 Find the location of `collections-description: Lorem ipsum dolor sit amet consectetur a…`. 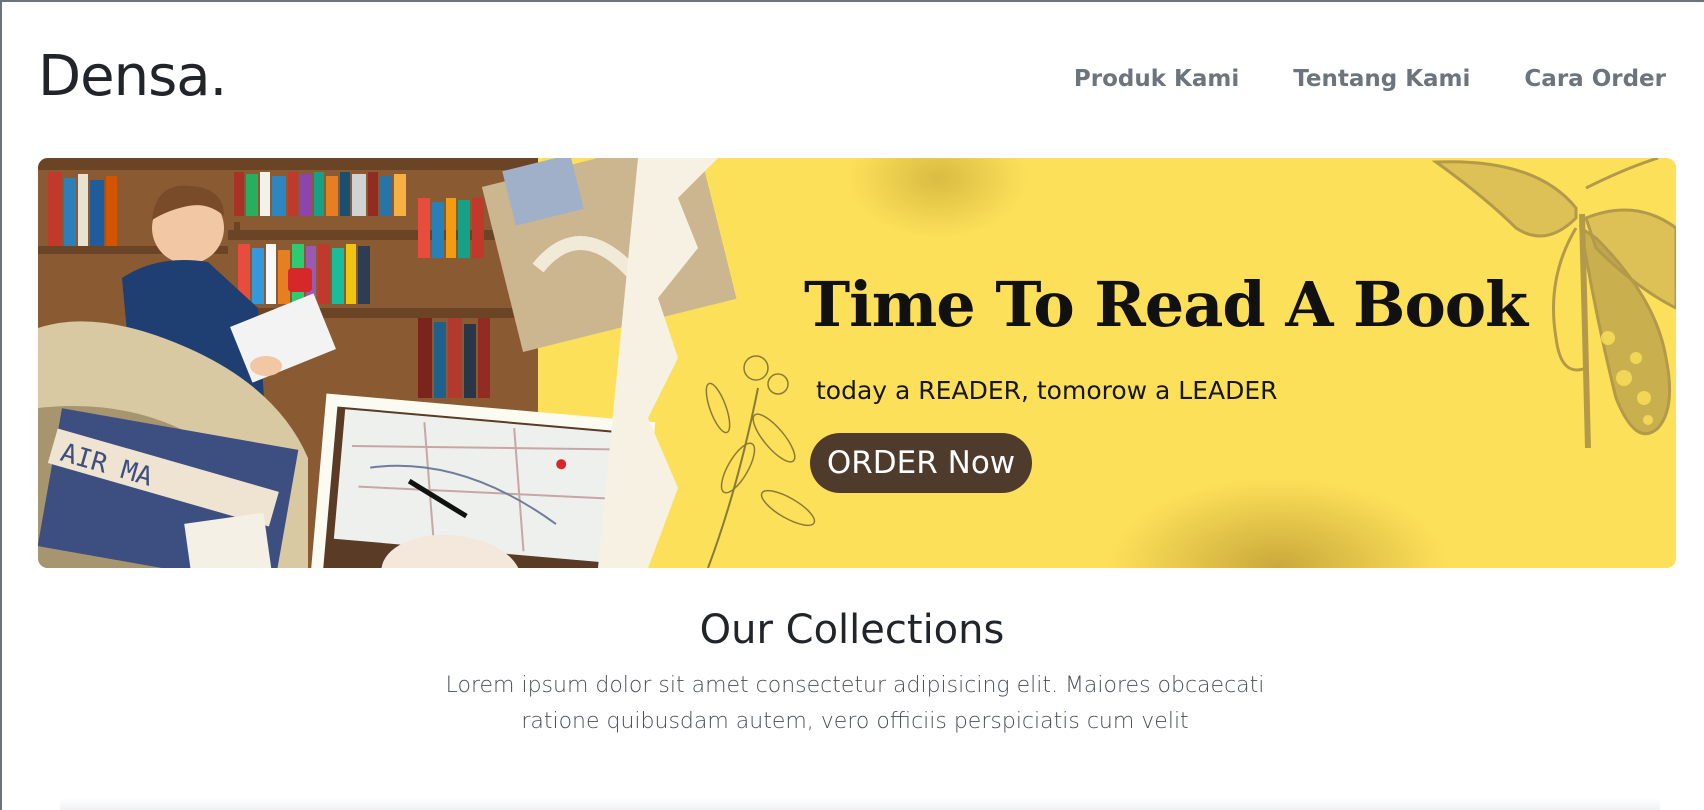

collections-description: Lorem ipsum dolor sit amet consectetur a… is located at coordinates (855, 703).